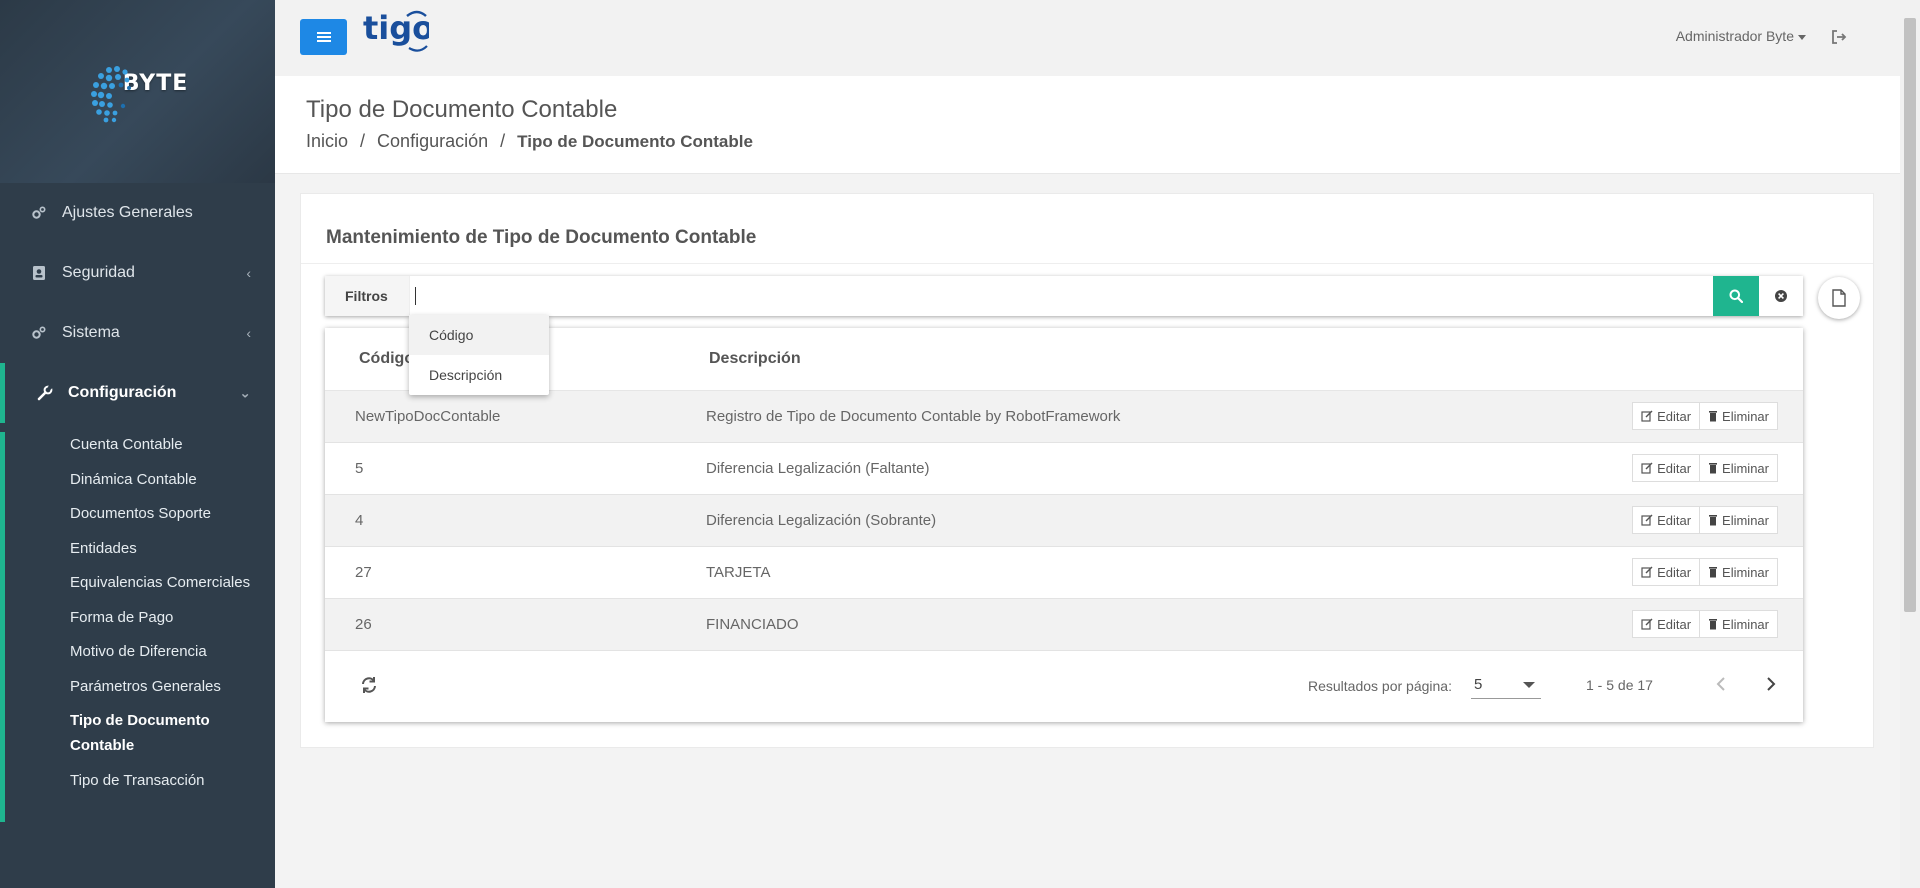  What do you see at coordinates (1802, 37) in the screenshot?
I see `caret-down-icon` at bounding box center [1802, 37].